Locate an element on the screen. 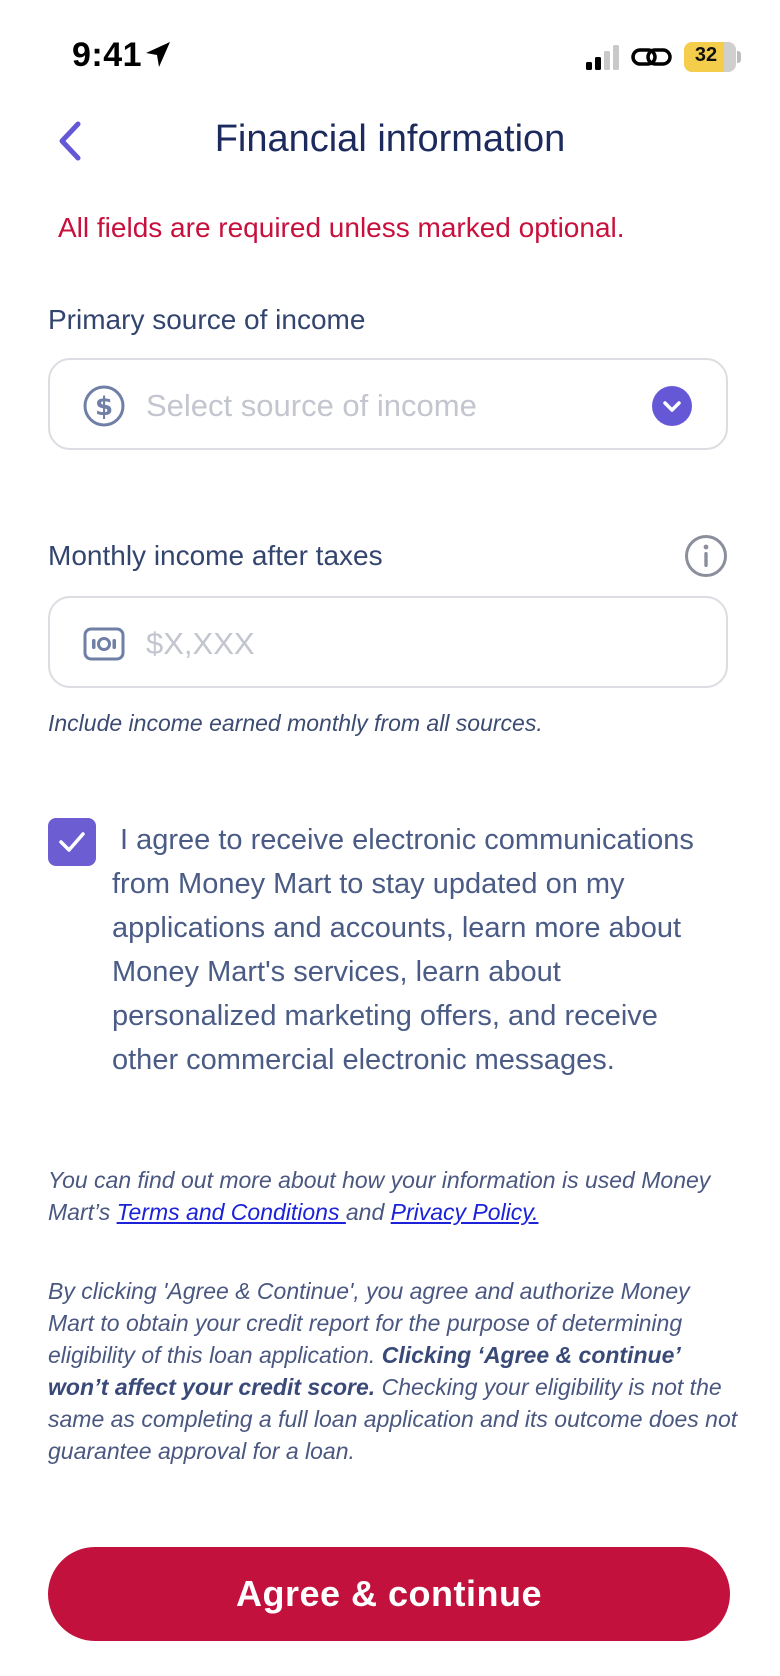  battery-icon: 32 is located at coordinates (710, 57).